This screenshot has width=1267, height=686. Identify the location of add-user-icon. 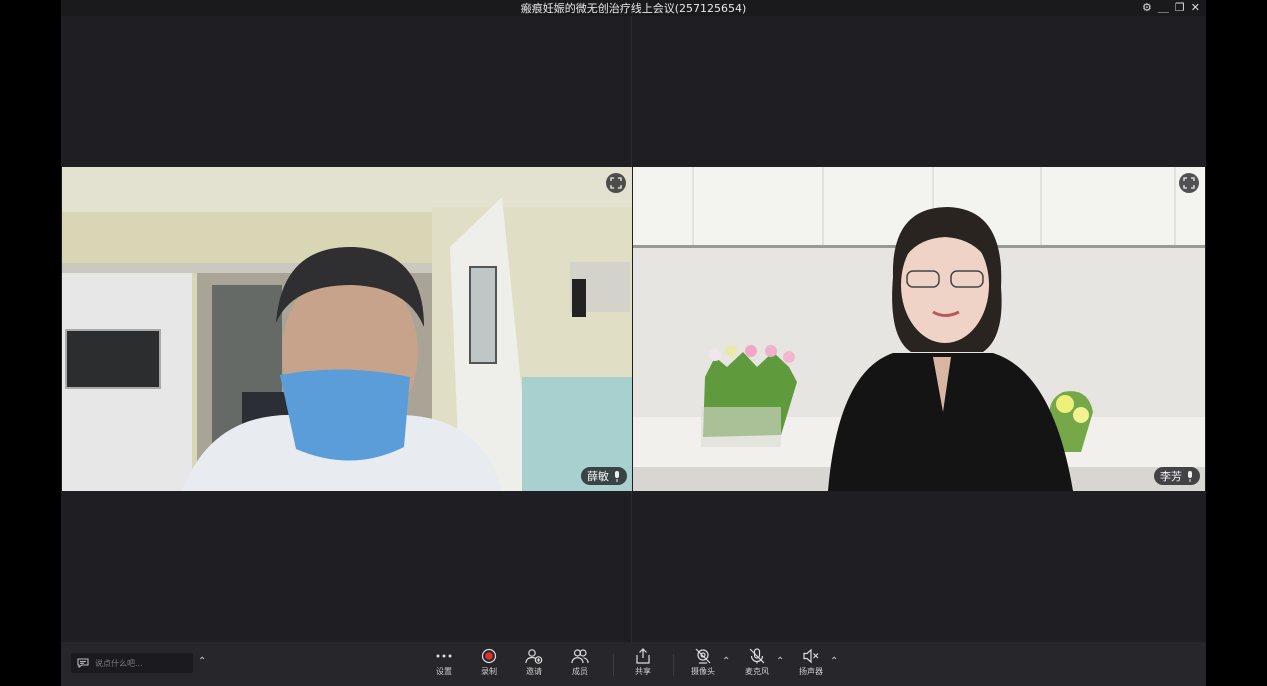
(534, 656).